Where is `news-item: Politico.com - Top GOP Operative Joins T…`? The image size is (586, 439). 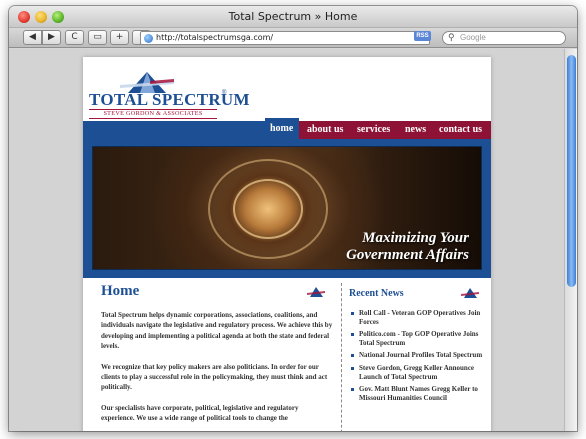 news-item: Politico.com - Top GOP Operative Joins T… is located at coordinates (416, 338).